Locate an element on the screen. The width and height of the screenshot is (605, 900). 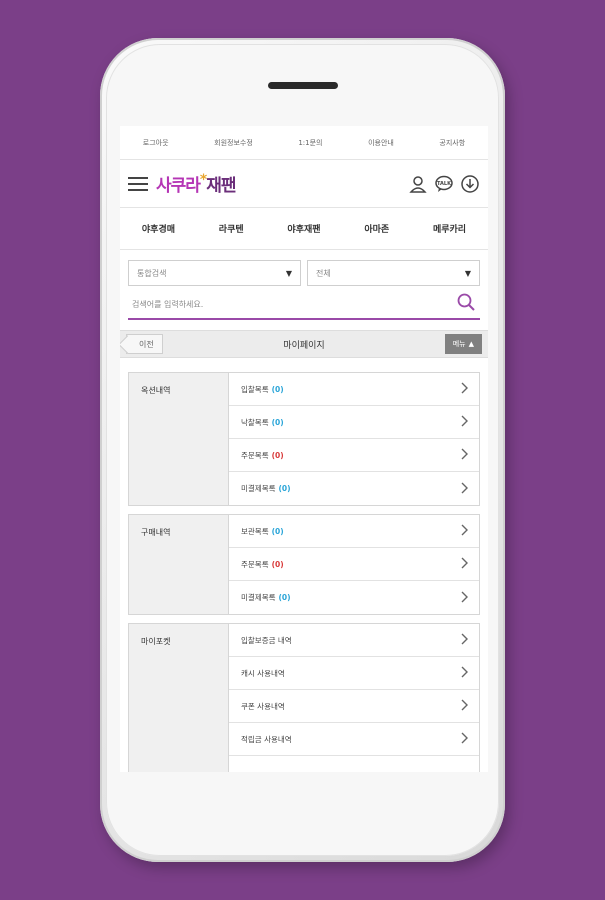
search-type-select: 통합검색 ▼ is located at coordinates (214, 273).